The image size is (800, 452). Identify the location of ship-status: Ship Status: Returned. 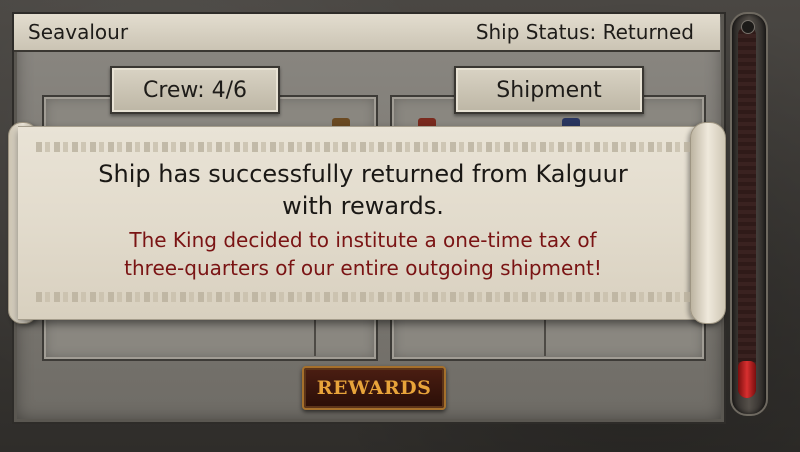
(584, 32).